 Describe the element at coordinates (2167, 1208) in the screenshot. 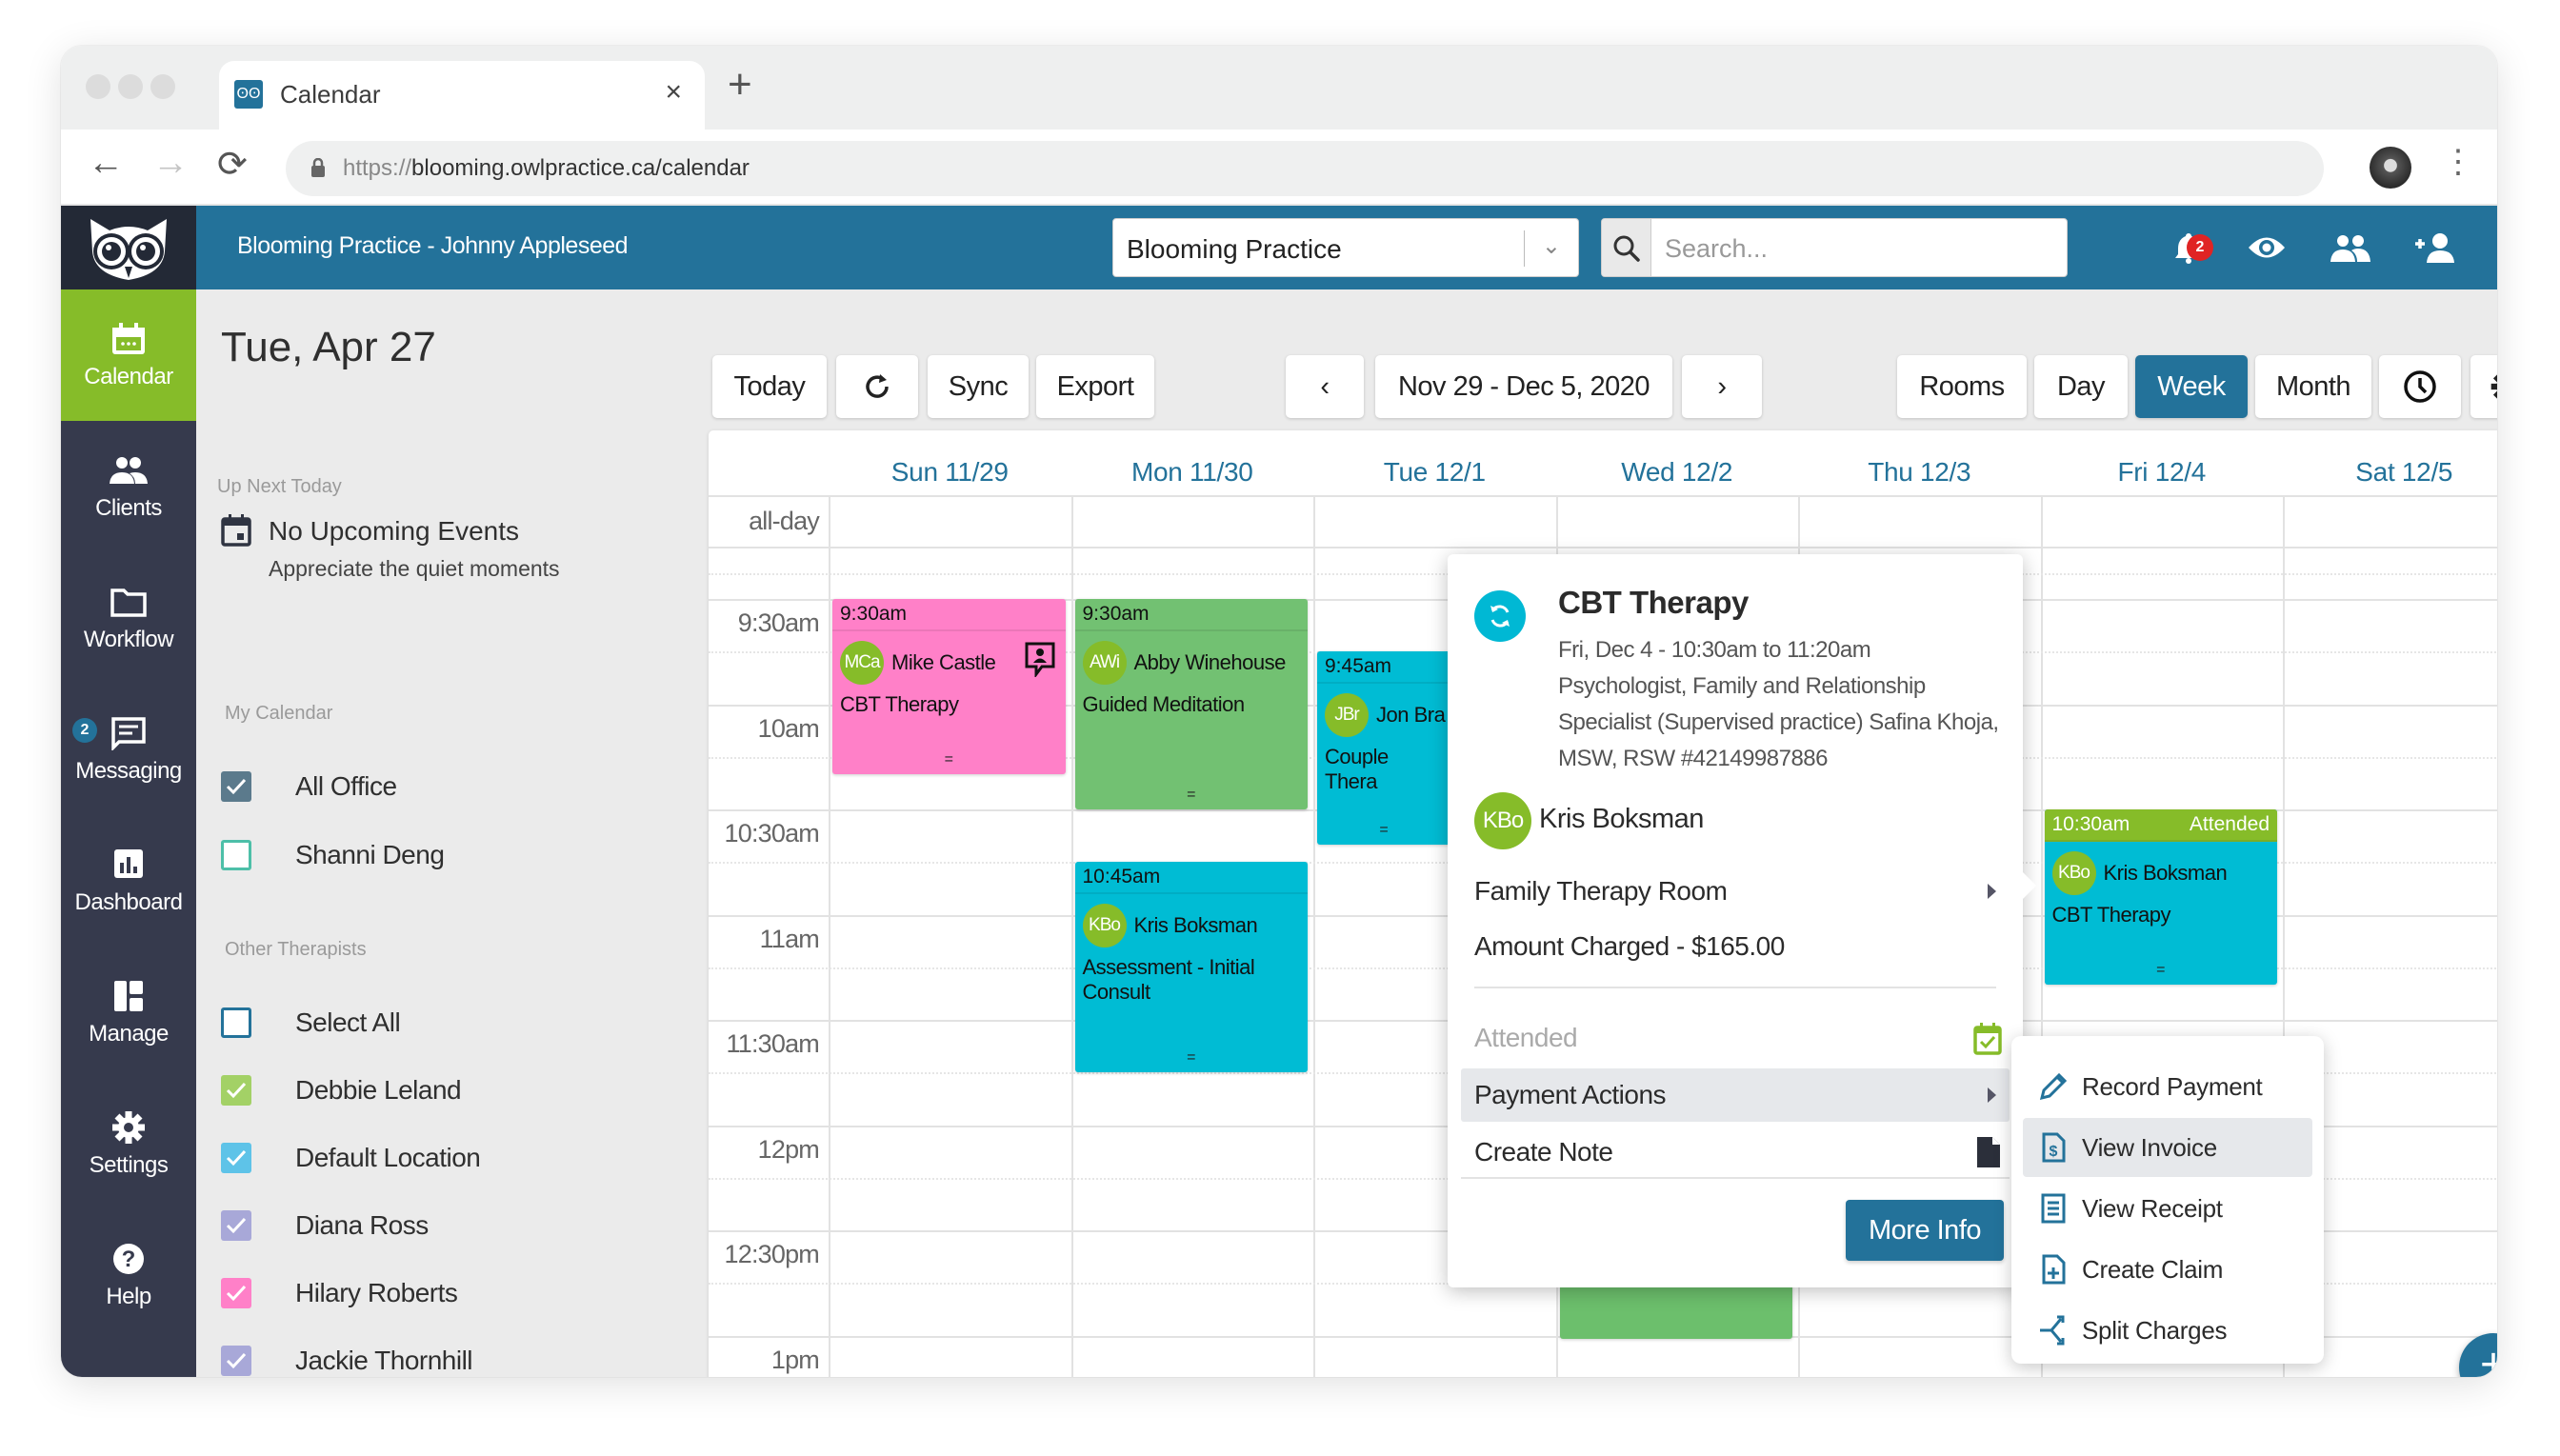

I see `menu-item-view-receipt: View Receipt` at that location.